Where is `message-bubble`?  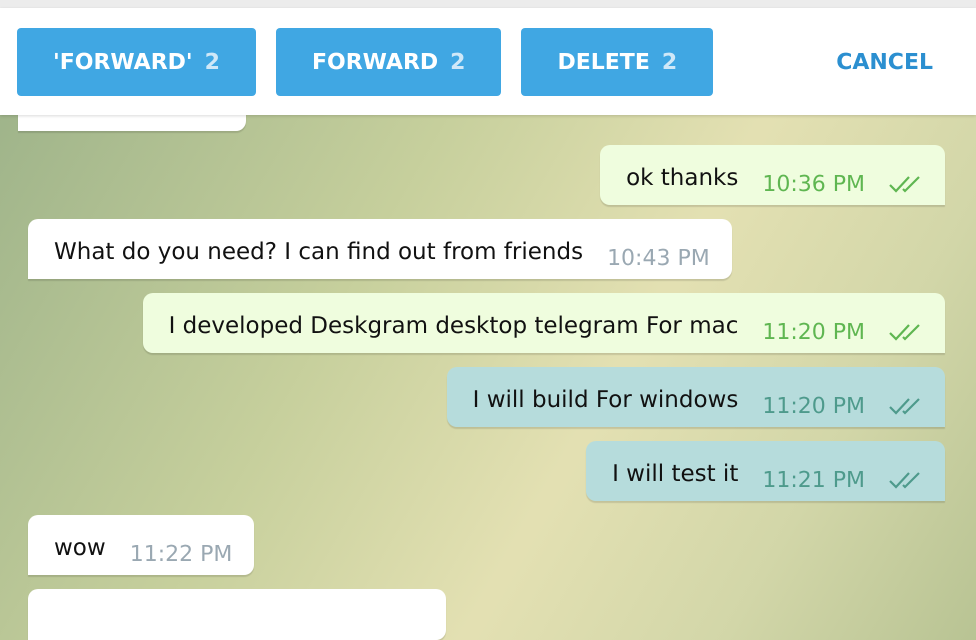 message-bubble is located at coordinates (237, 614).